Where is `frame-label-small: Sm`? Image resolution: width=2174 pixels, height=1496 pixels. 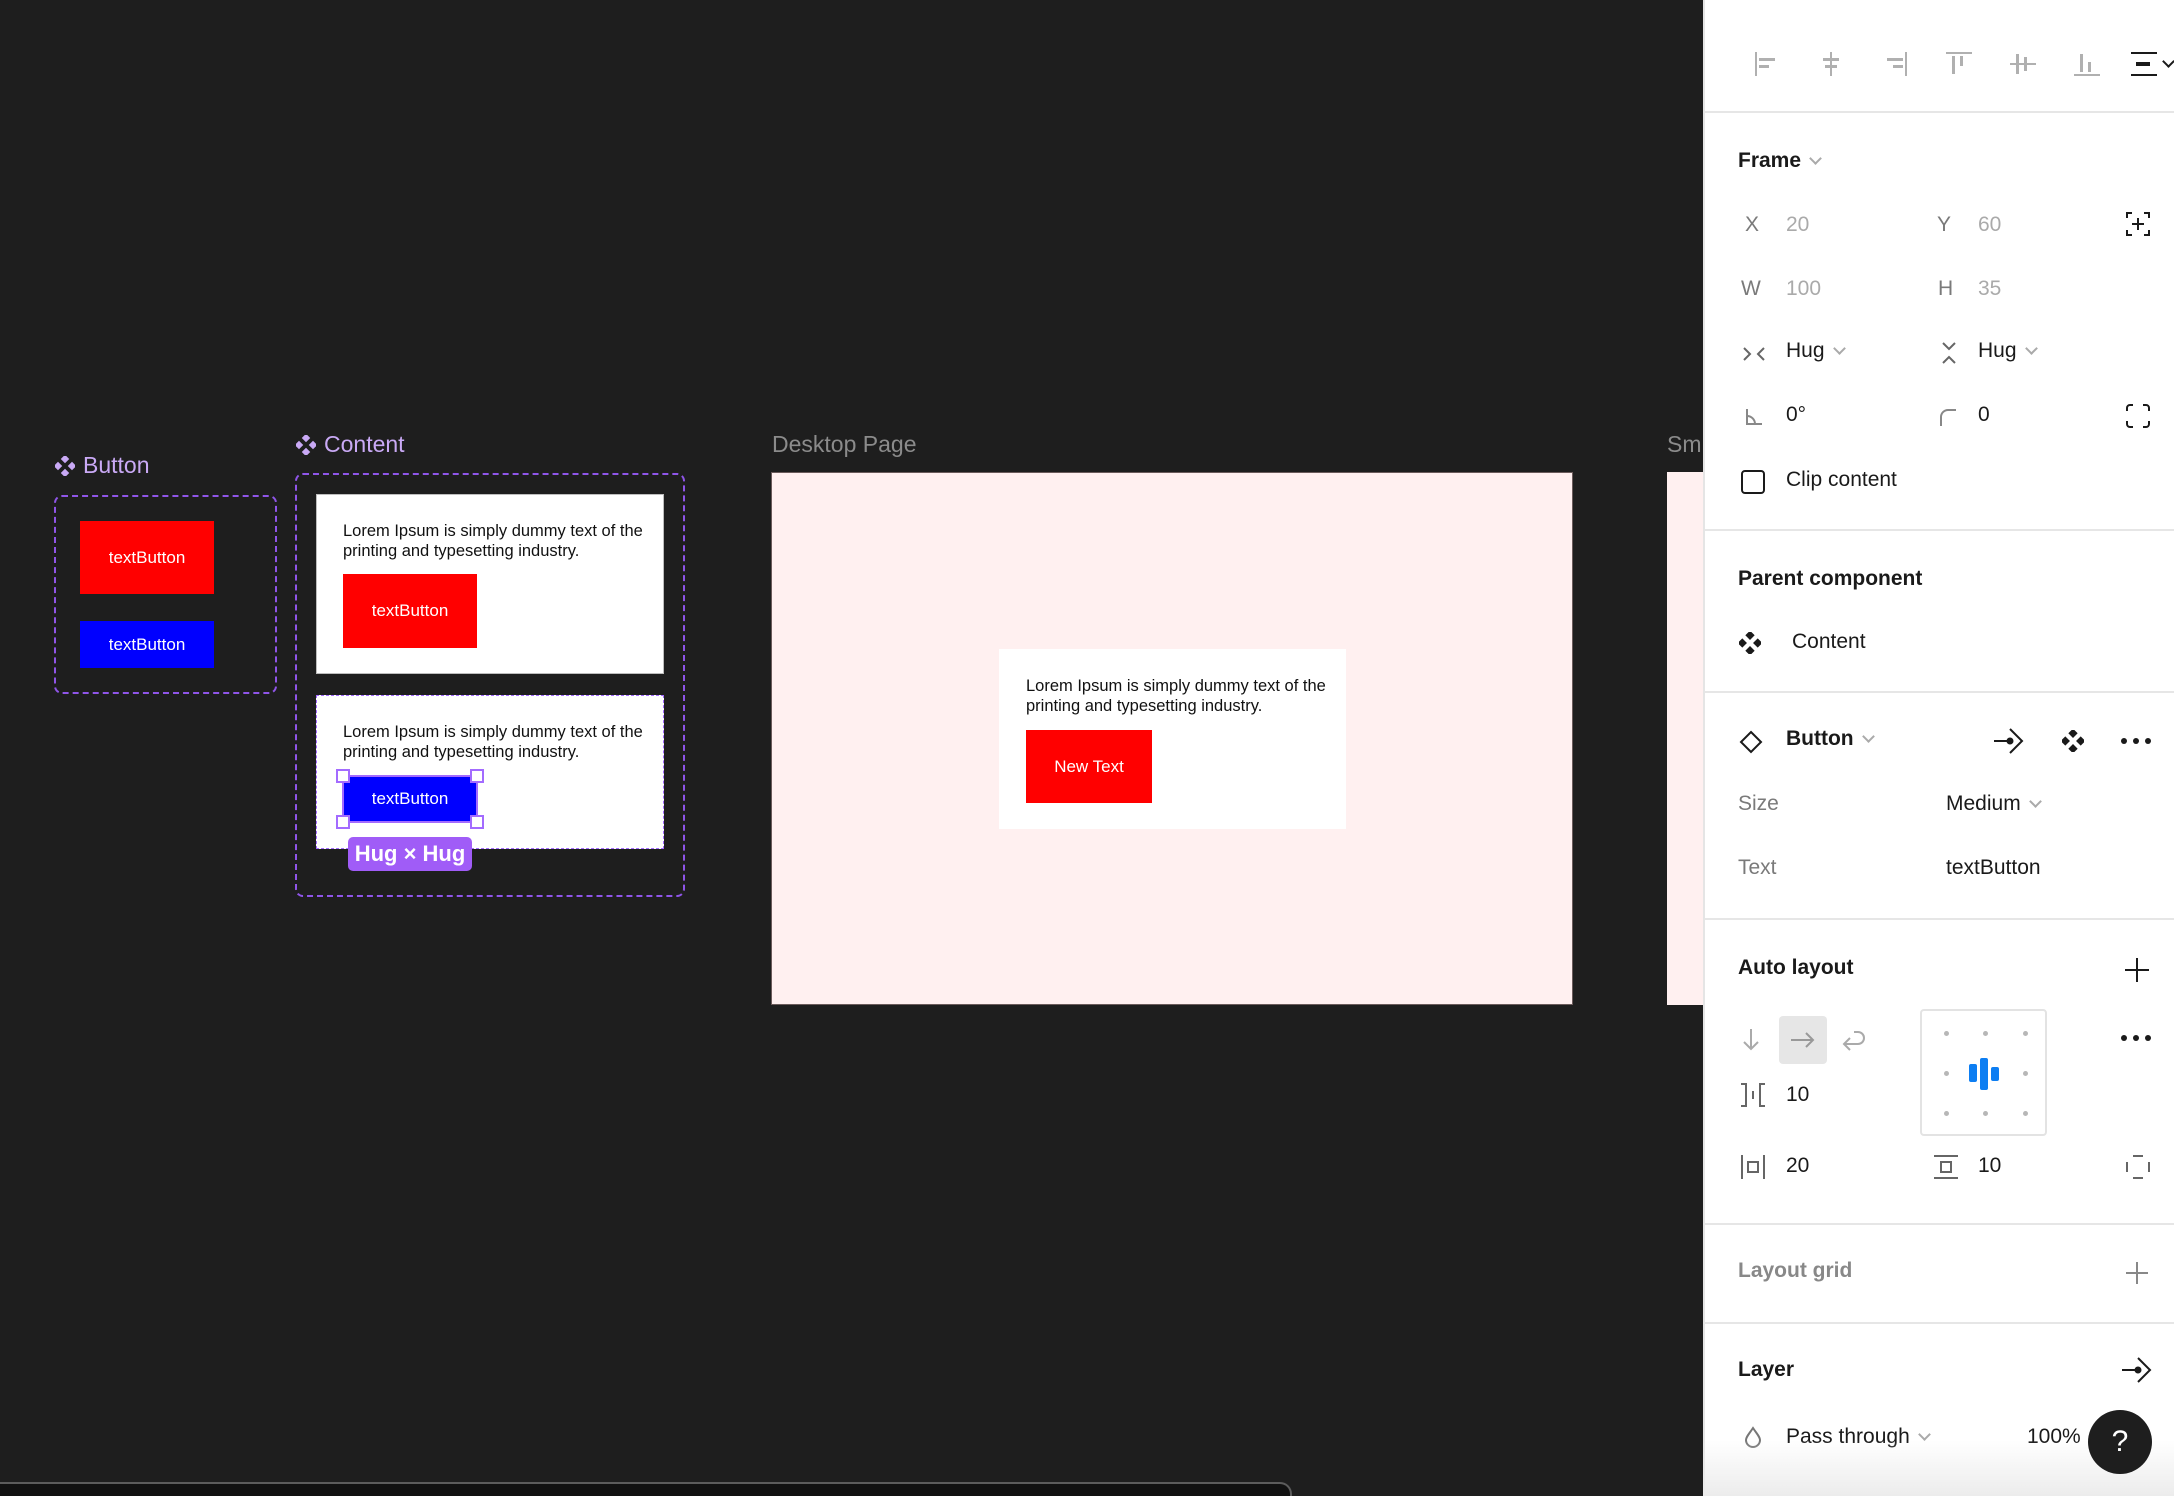
frame-label-small: Sm is located at coordinates (1684, 444).